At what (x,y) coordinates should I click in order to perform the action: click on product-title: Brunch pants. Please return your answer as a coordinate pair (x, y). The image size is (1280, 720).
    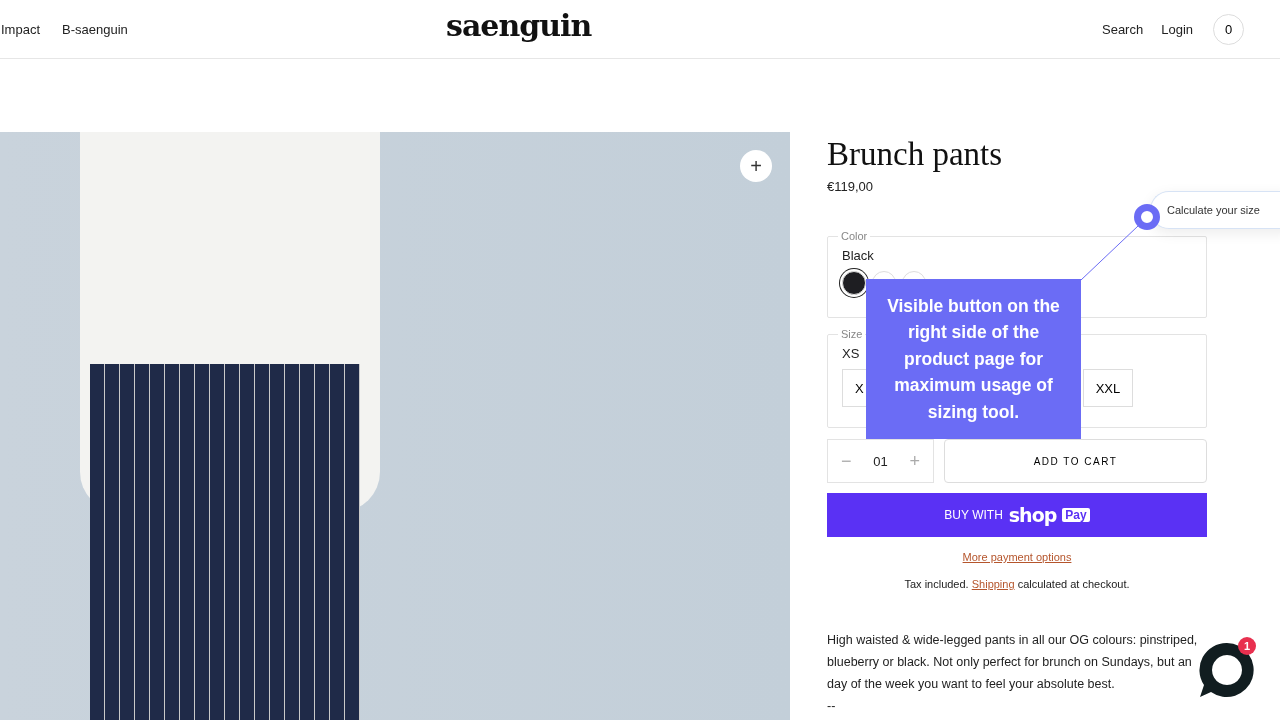
    Looking at the image, I should click on (915, 154).